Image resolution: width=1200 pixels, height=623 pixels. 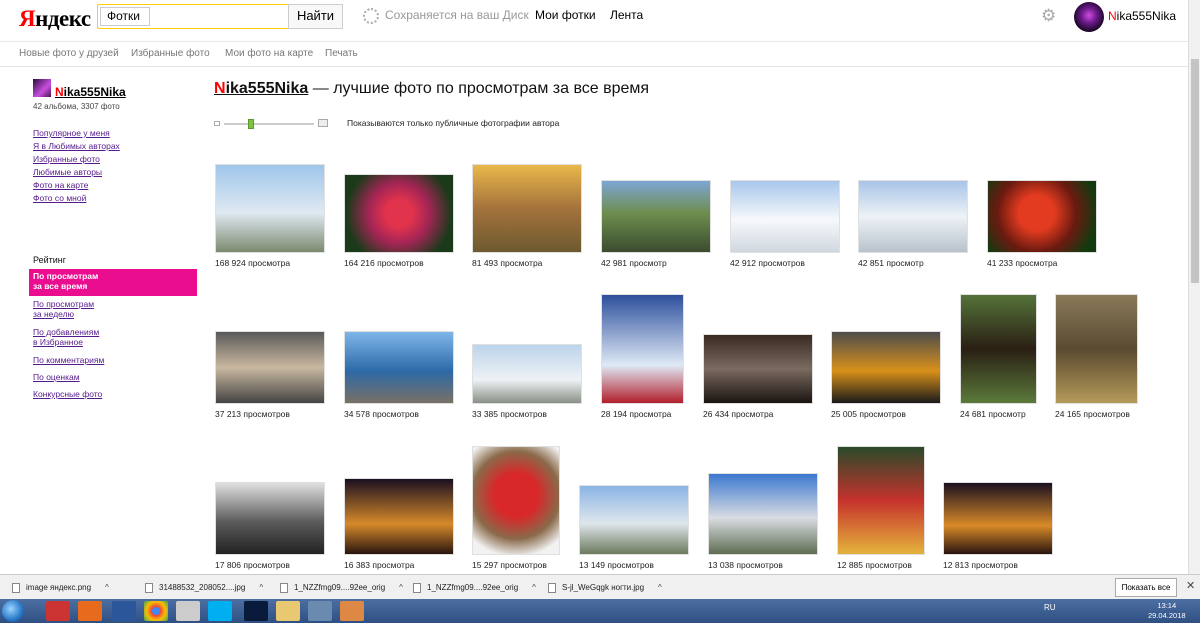 I want to click on link-favorite-authors: Любимые авторы, so click(x=67, y=172).